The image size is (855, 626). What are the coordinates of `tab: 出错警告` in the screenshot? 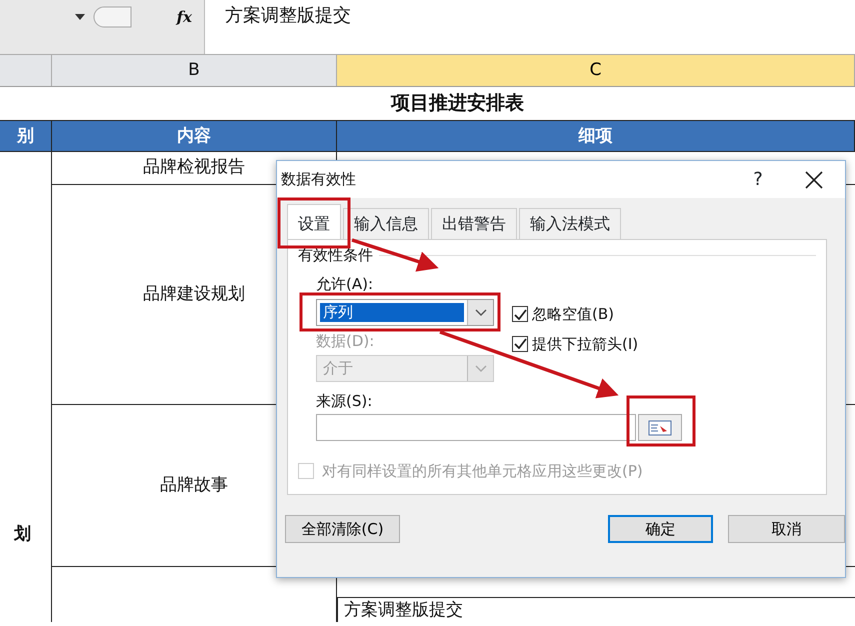 It's located at (474, 223).